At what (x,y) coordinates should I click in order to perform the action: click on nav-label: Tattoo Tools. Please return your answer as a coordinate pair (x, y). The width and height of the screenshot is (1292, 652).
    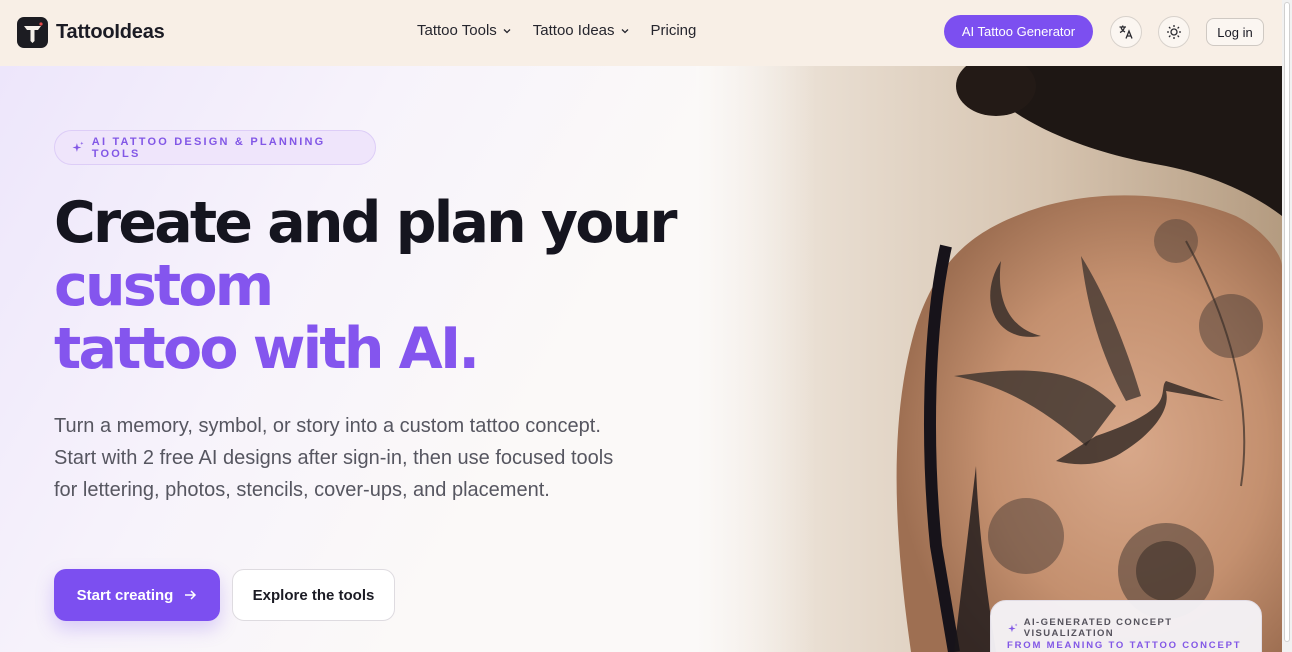
    Looking at the image, I should click on (457, 30).